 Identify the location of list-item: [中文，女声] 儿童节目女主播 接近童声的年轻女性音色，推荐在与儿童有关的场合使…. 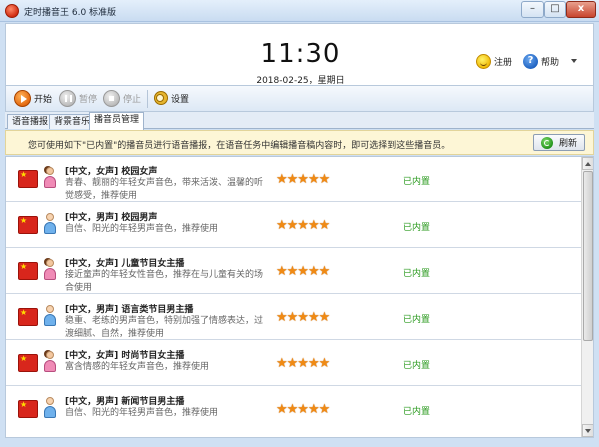
(293, 271).